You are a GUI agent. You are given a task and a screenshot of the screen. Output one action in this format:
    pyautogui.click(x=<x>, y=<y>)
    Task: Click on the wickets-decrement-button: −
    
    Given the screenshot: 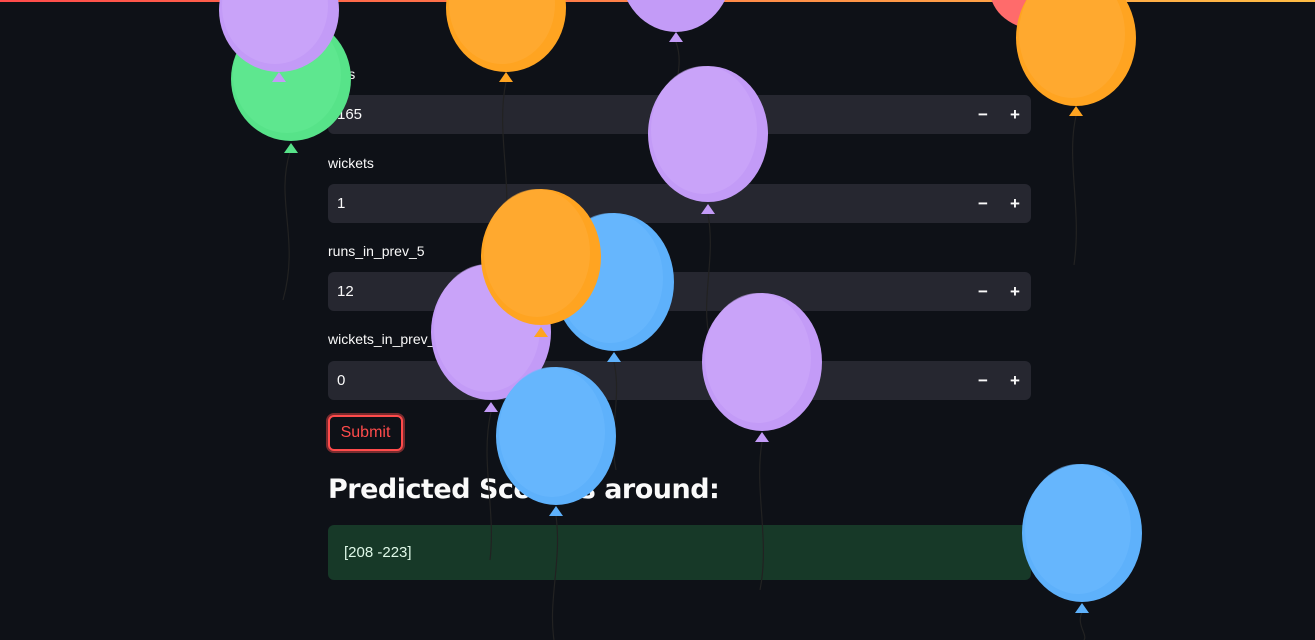 What is the action you would take?
    pyautogui.click(x=983, y=203)
    